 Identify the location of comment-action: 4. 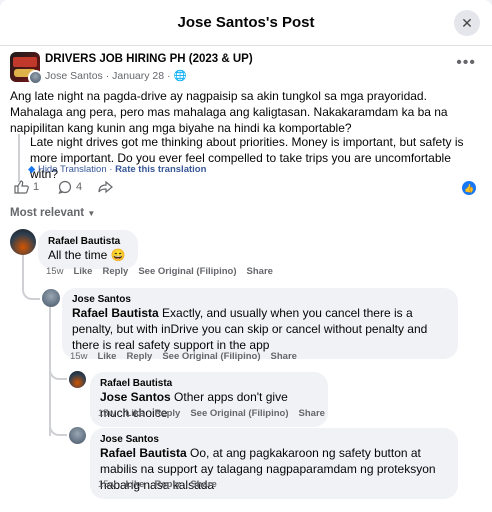
(70, 187).